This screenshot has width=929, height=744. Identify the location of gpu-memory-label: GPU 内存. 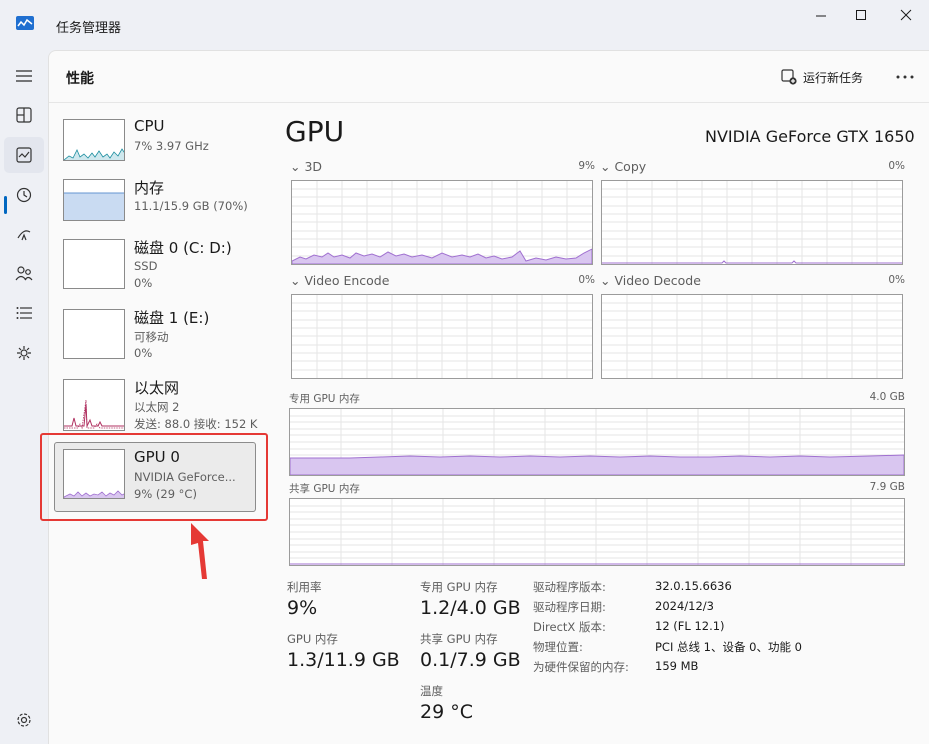
(312, 639).